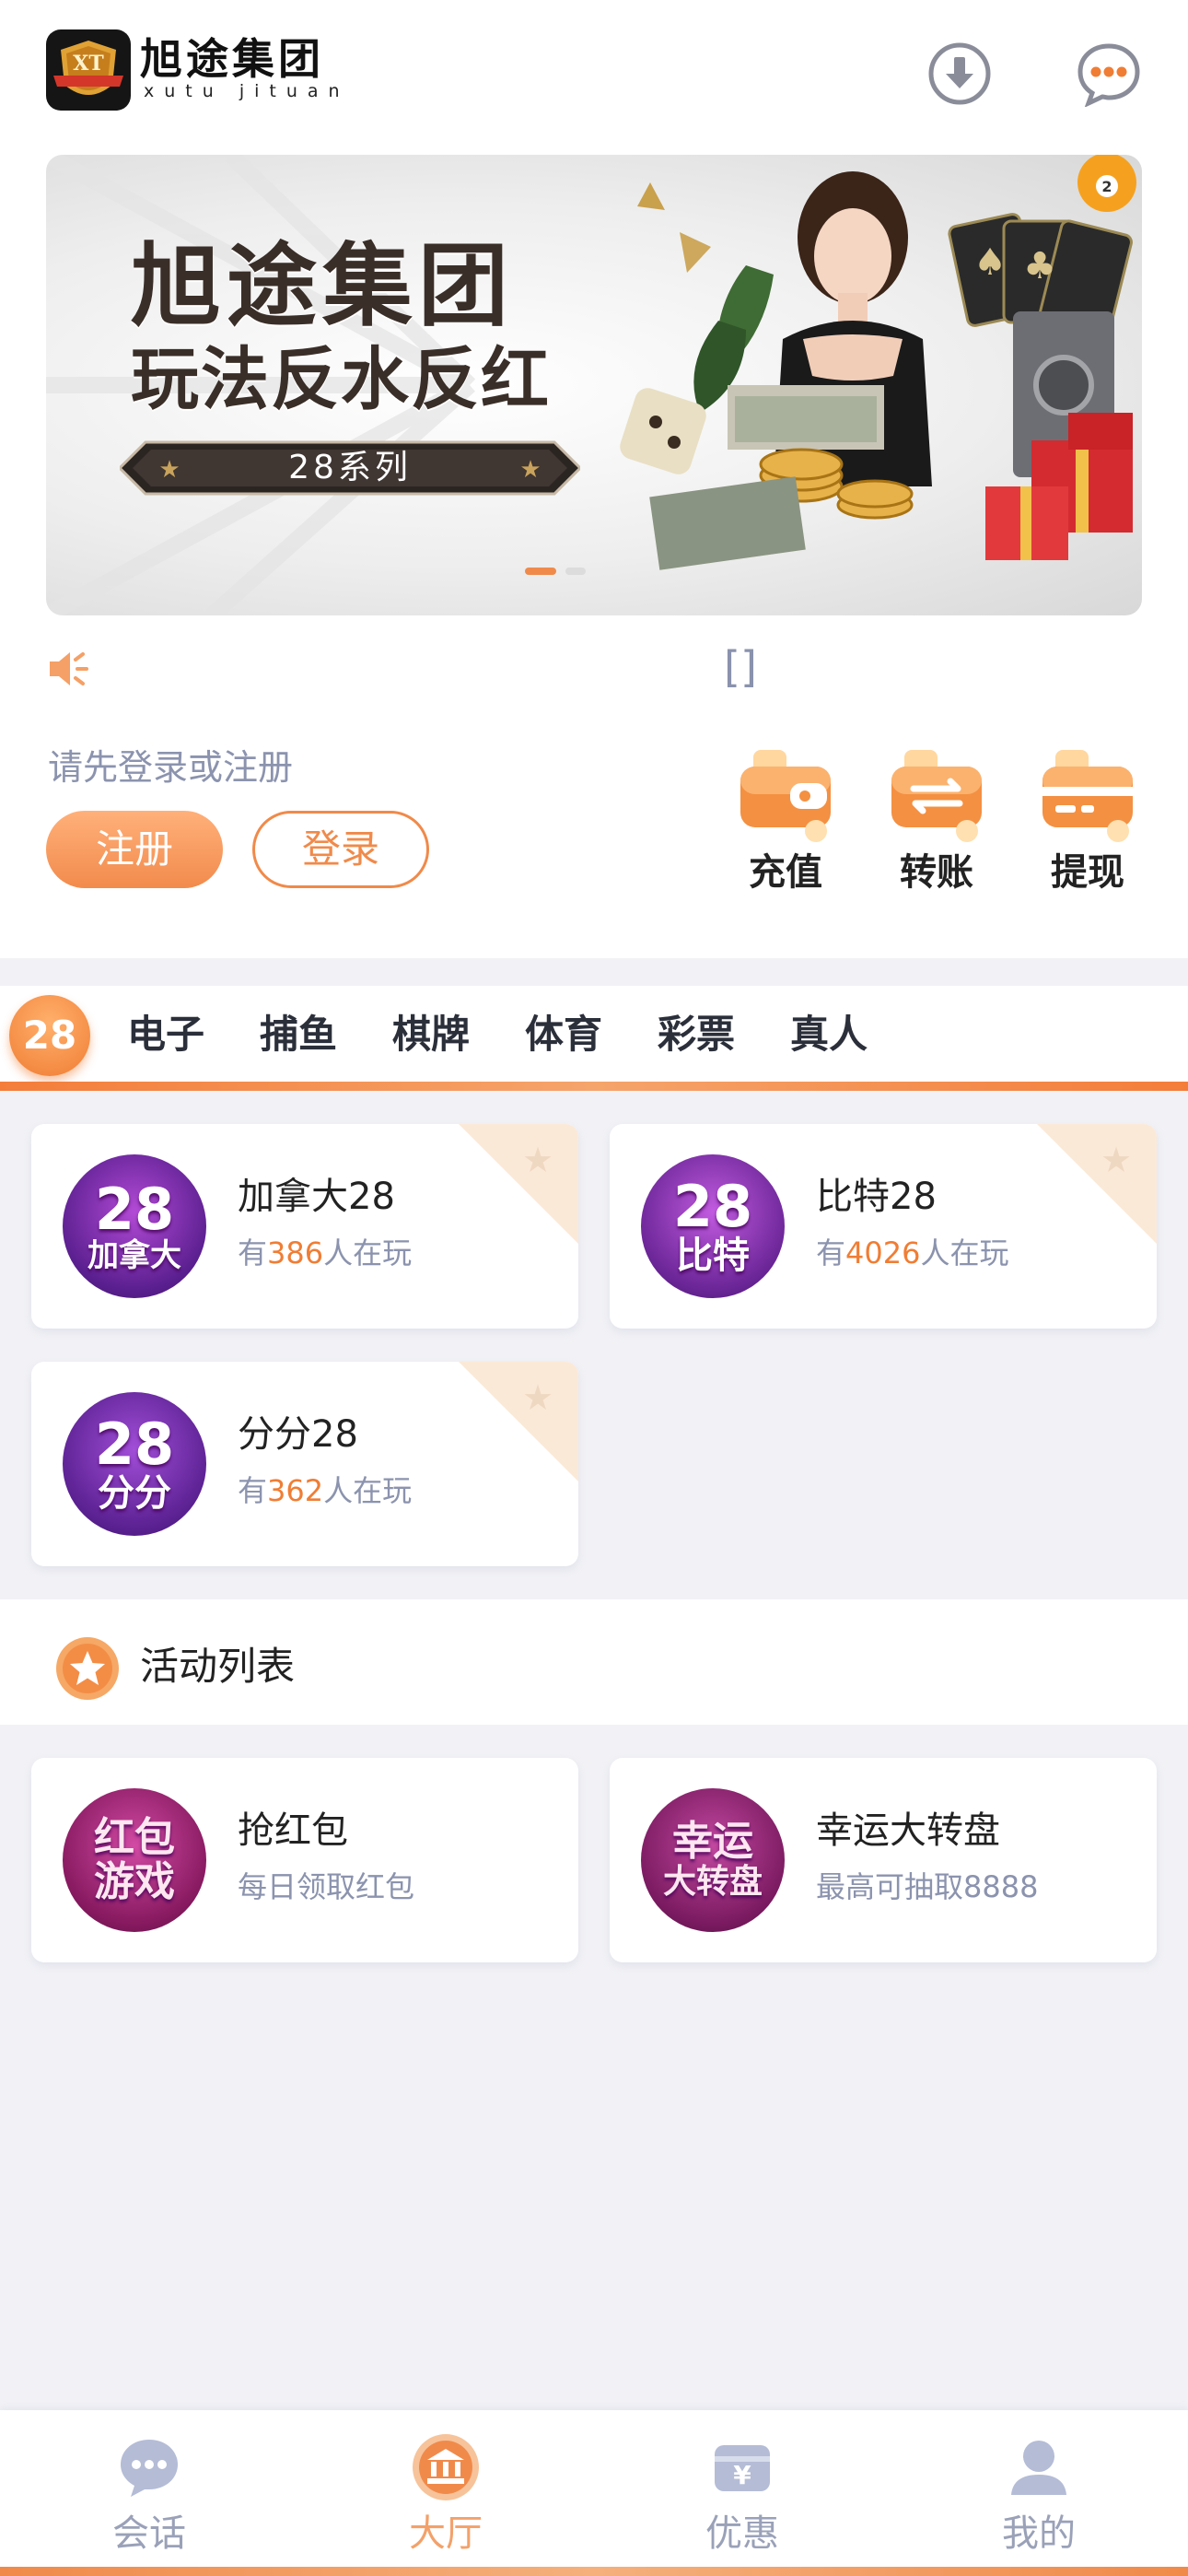 The image size is (1188, 2576). What do you see at coordinates (878, 363) in the screenshot?
I see `banner-illustration: ♠ ♣ 2` at bounding box center [878, 363].